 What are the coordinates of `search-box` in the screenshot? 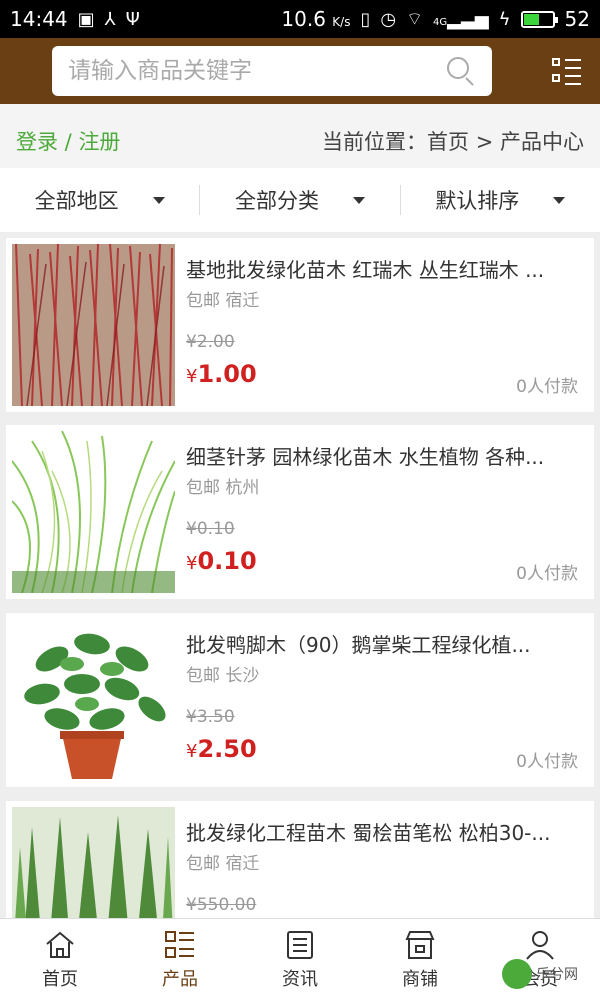 It's located at (272, 71).